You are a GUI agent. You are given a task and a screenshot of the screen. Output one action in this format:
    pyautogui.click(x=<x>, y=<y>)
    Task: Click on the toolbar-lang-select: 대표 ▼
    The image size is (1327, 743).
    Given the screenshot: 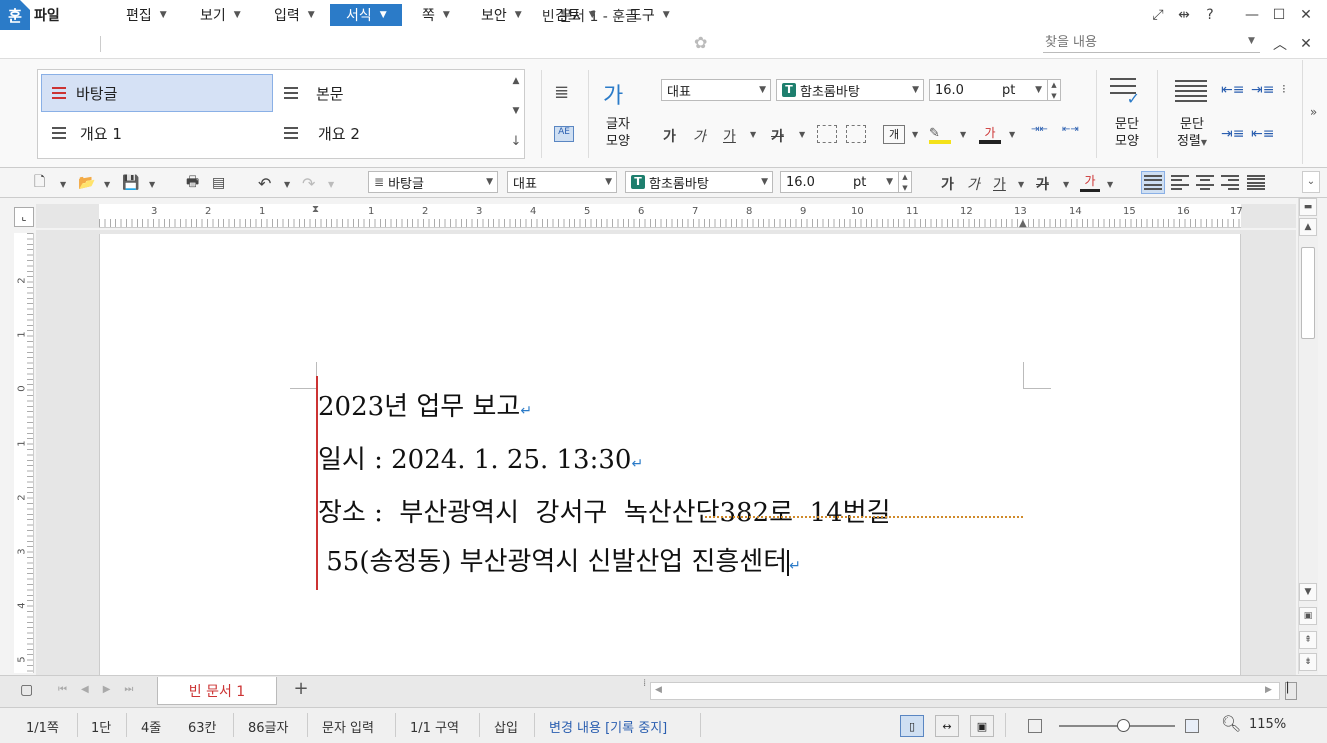 What is the action you would take?
    pyautogui.click(x=562, y=182)
    